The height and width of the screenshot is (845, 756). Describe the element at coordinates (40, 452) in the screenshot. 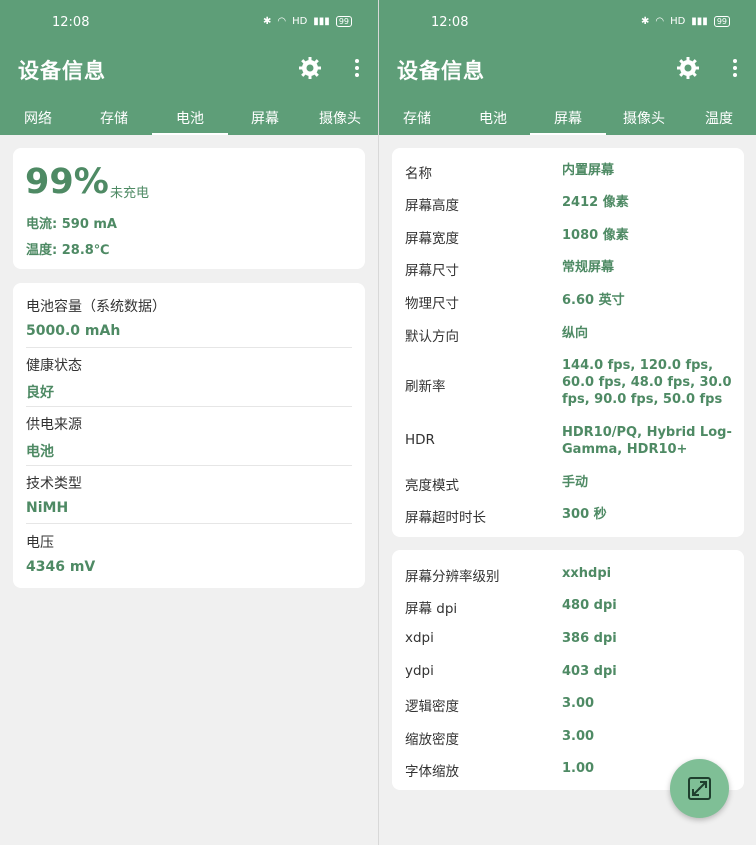

I see `detail-value: 电池` at that location.